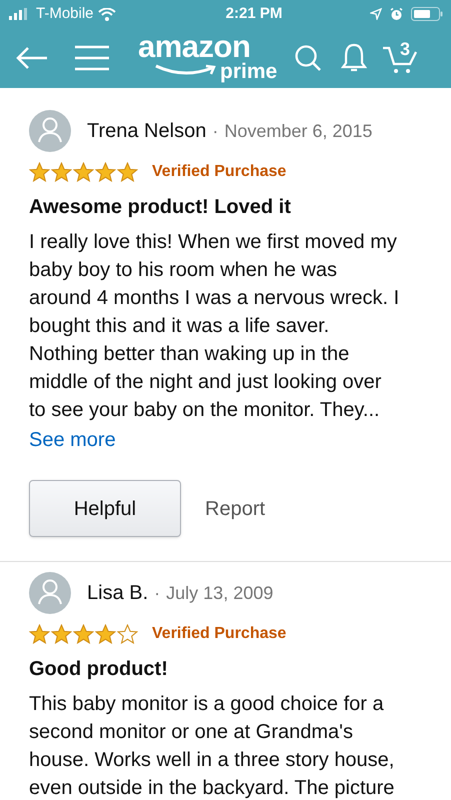 The height and width of the screenshot is (800, 451). What do you see at coordinates (298, 131) in the screenshot?
I see `review-date: November 6, 2015` at bounding box center [298, 131].